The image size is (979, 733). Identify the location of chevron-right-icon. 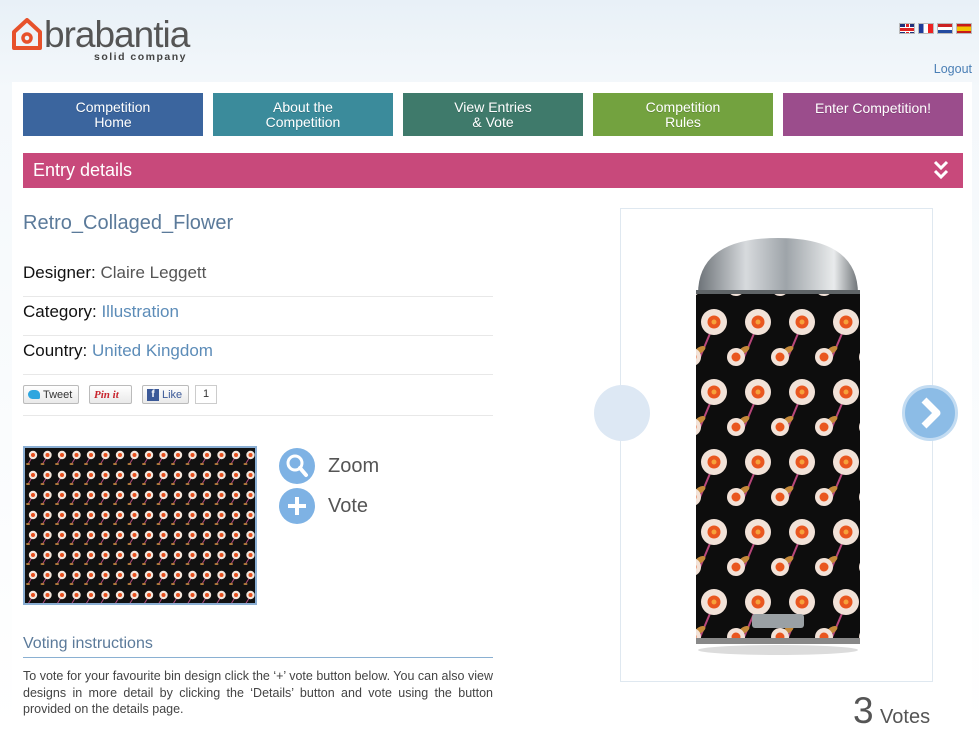
(930, 413).